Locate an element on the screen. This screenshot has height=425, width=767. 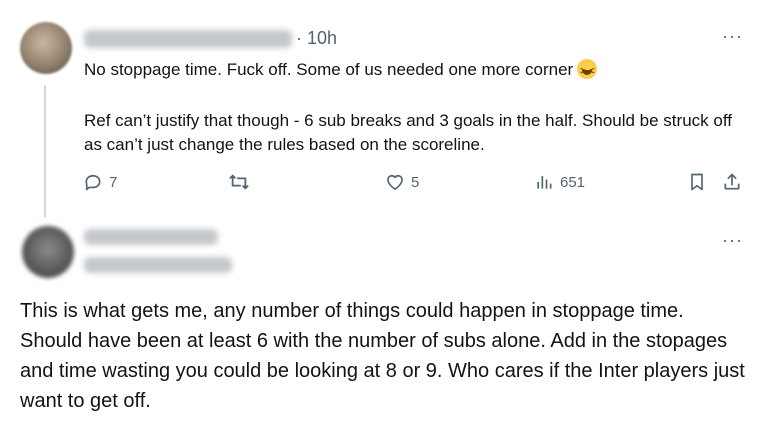
bookmark-icon is located at coordinates (697, 182).